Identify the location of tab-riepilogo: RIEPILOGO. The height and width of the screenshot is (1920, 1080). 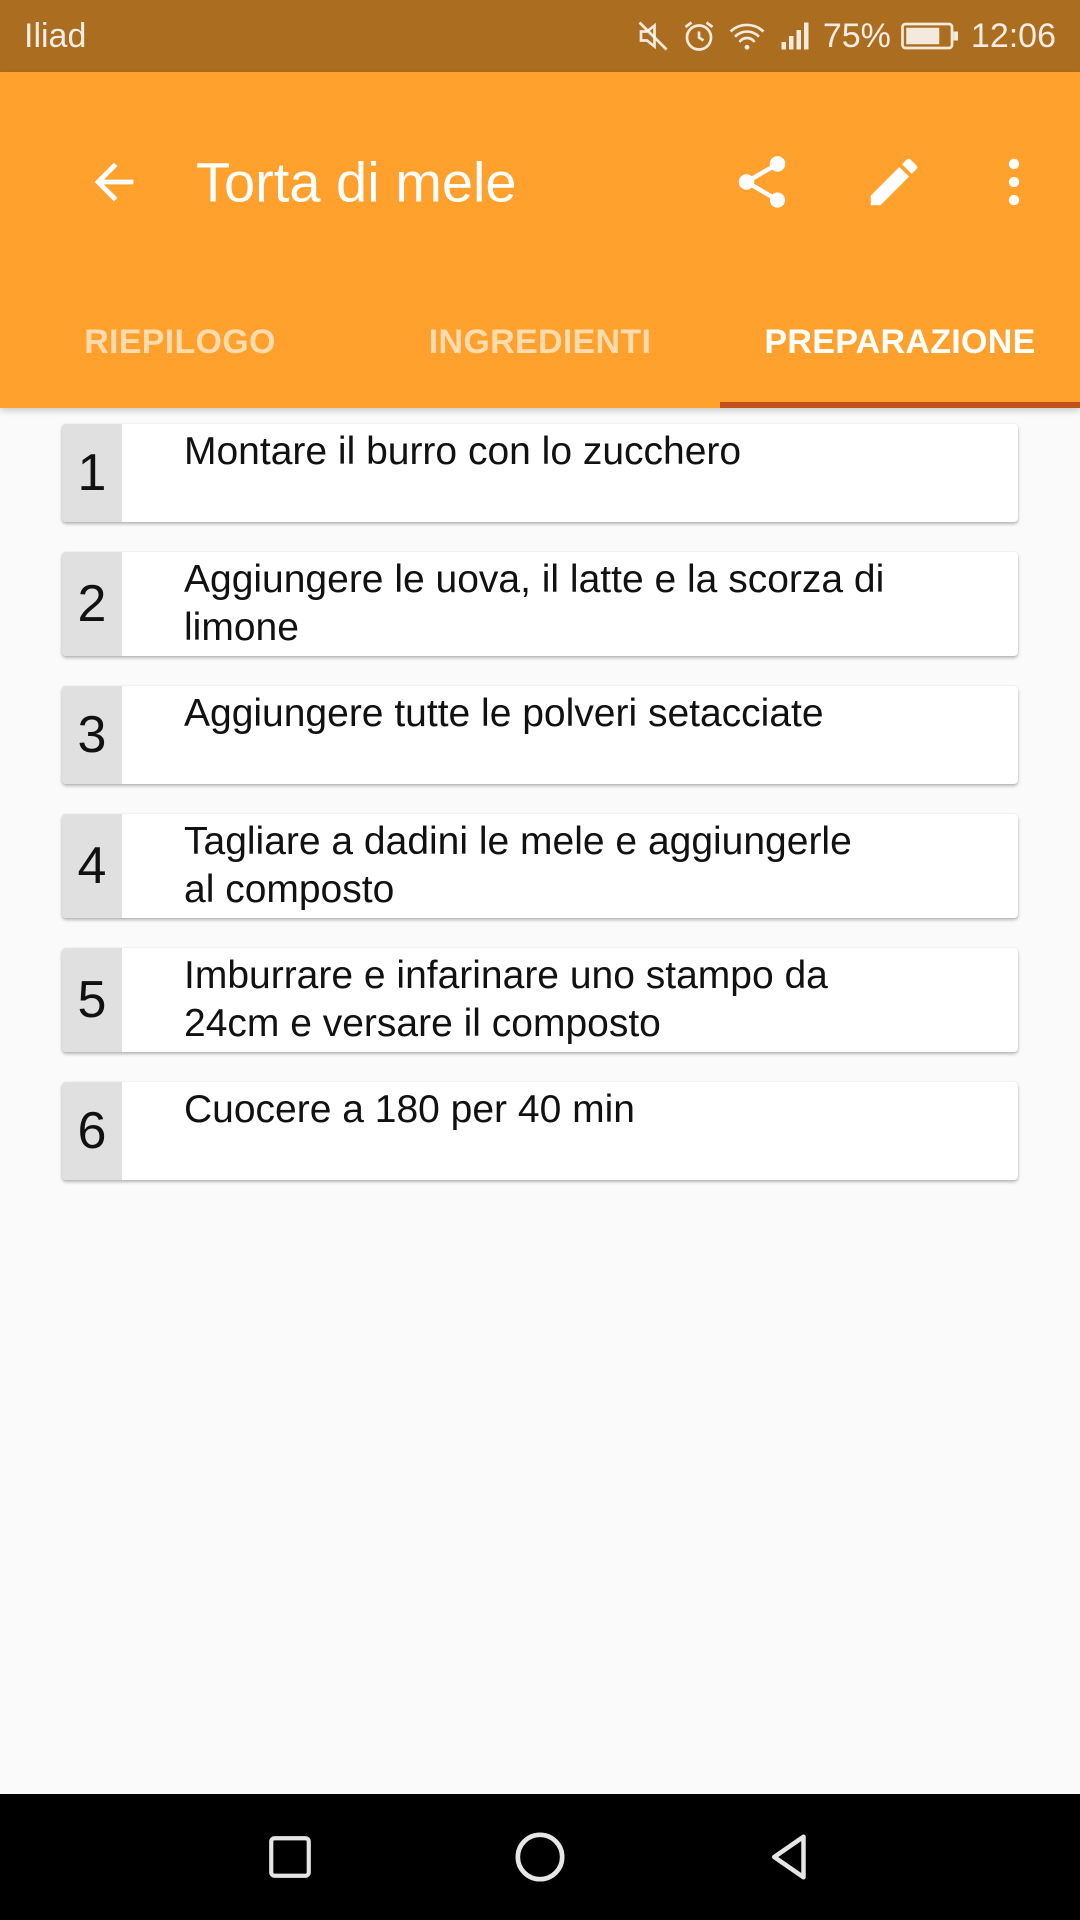
(180, 350).